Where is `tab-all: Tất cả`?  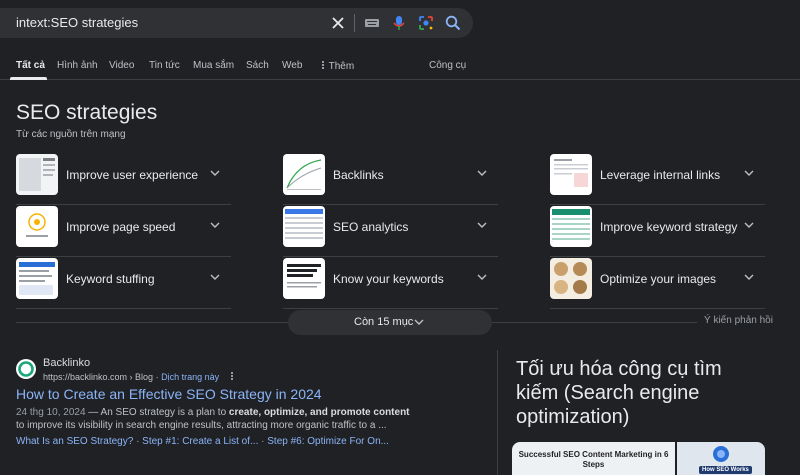 tab-all: Tất cả is located at coordinates (30, 65).